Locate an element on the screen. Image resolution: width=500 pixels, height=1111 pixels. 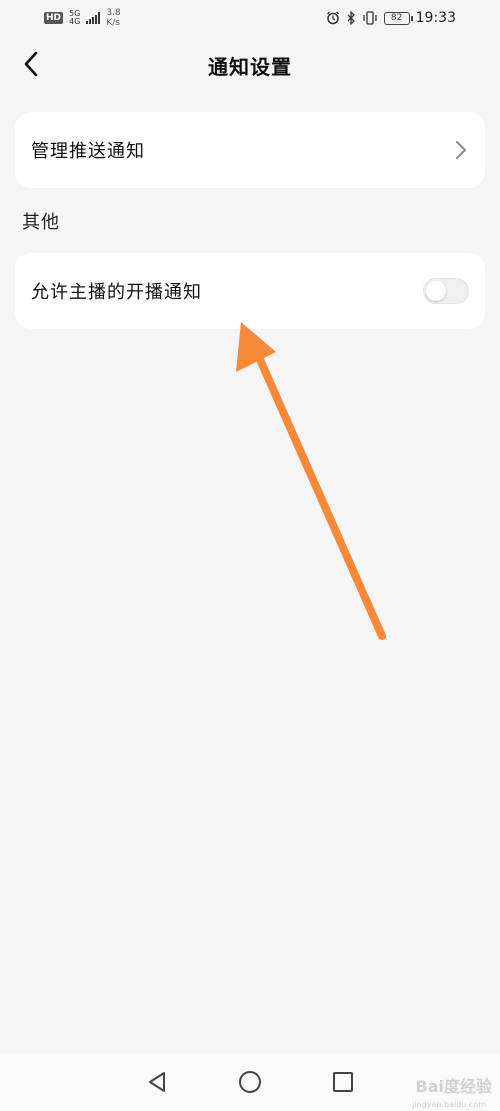
network-type: 5G 4G is located at coordinates (74, 18).